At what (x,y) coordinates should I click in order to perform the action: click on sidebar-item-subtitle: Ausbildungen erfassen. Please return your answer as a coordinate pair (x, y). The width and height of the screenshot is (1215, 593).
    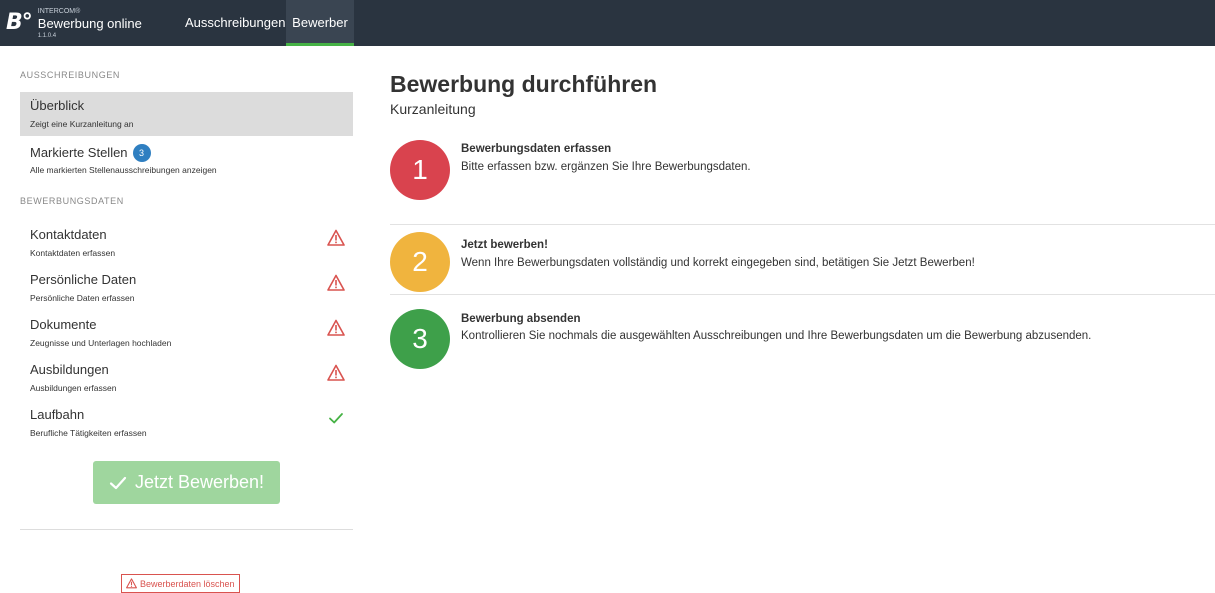
    Looking at the image, I should click on (73, 388).